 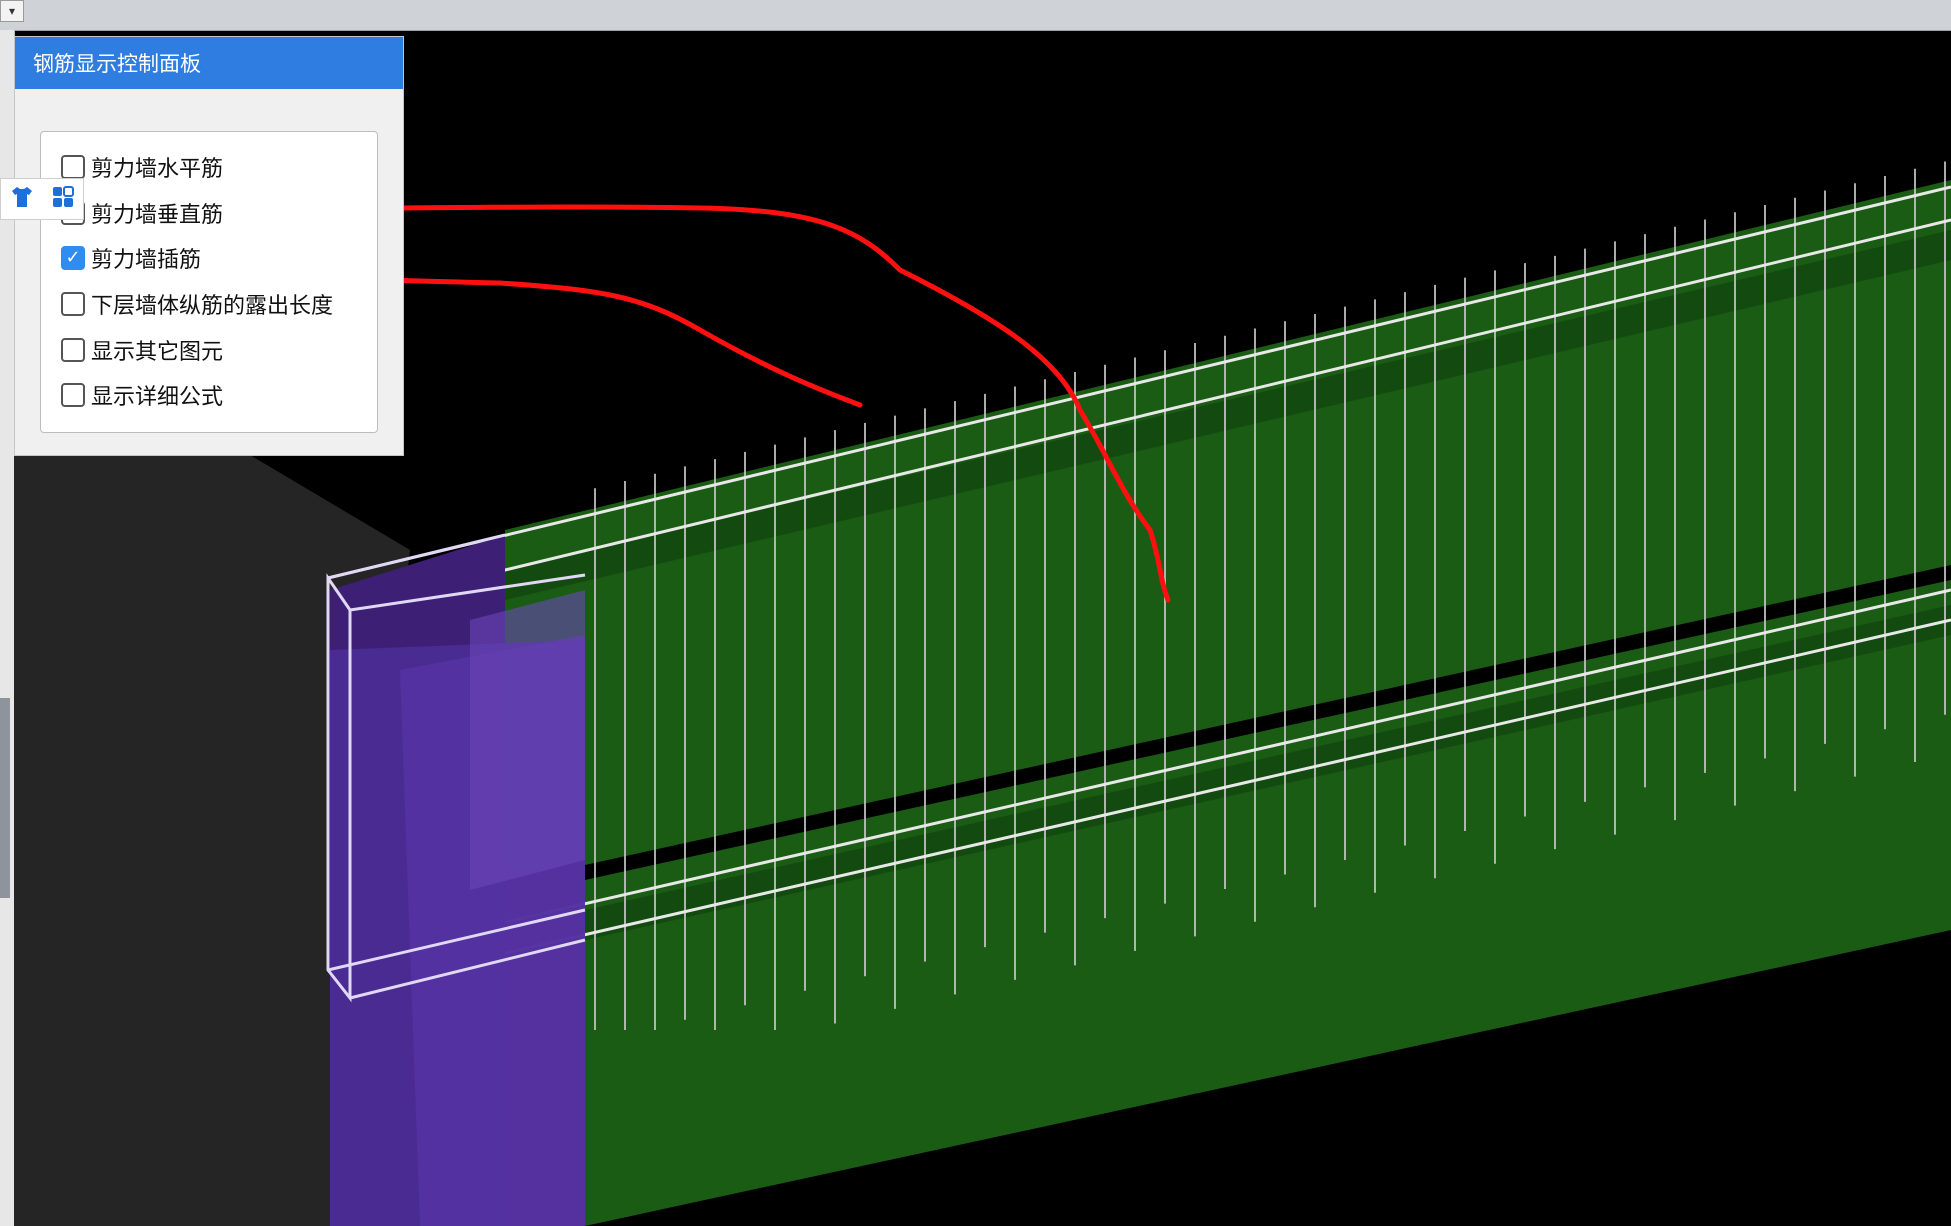 What do you see at coordinates (12, 11) in the screenshot?
I see `corner-dropdown: ▾` at bounding box center [12, 11].